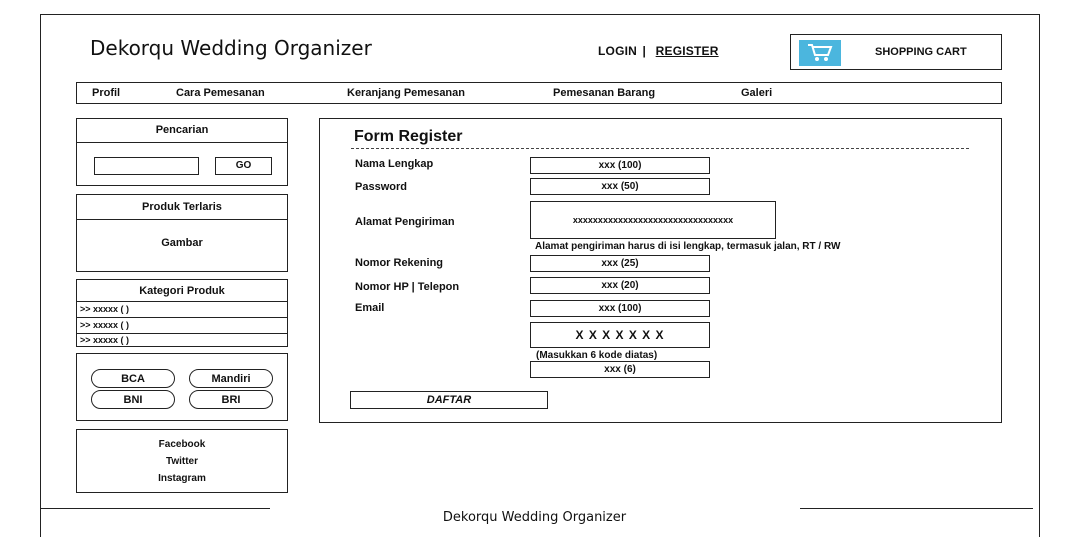  I want to click on phone-label: Nomor HP | Telepon, so click(407, 287).